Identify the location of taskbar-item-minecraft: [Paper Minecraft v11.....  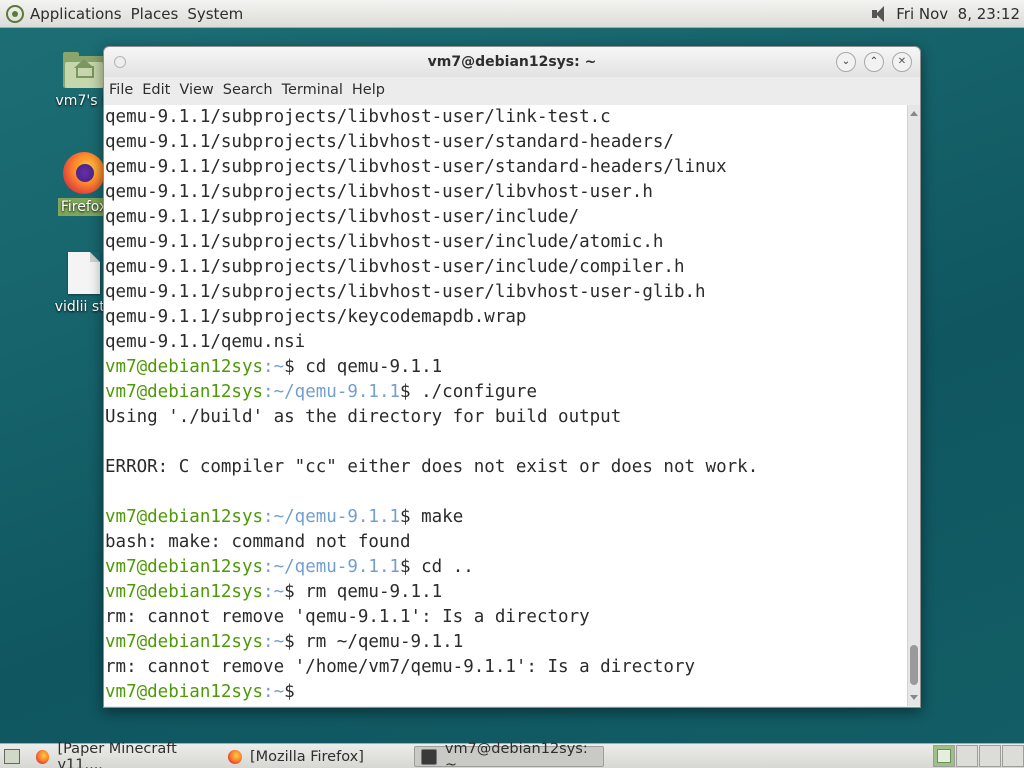
(125, 754).